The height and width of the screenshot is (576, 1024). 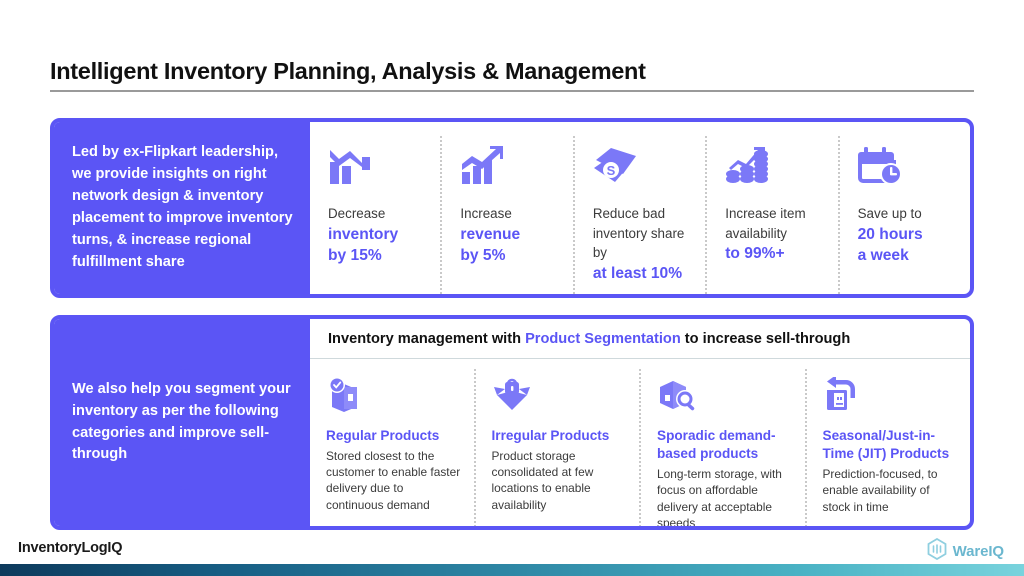 I want to click on segmentation-header-accent: Product Segmentation, so click(x=603, y=339).